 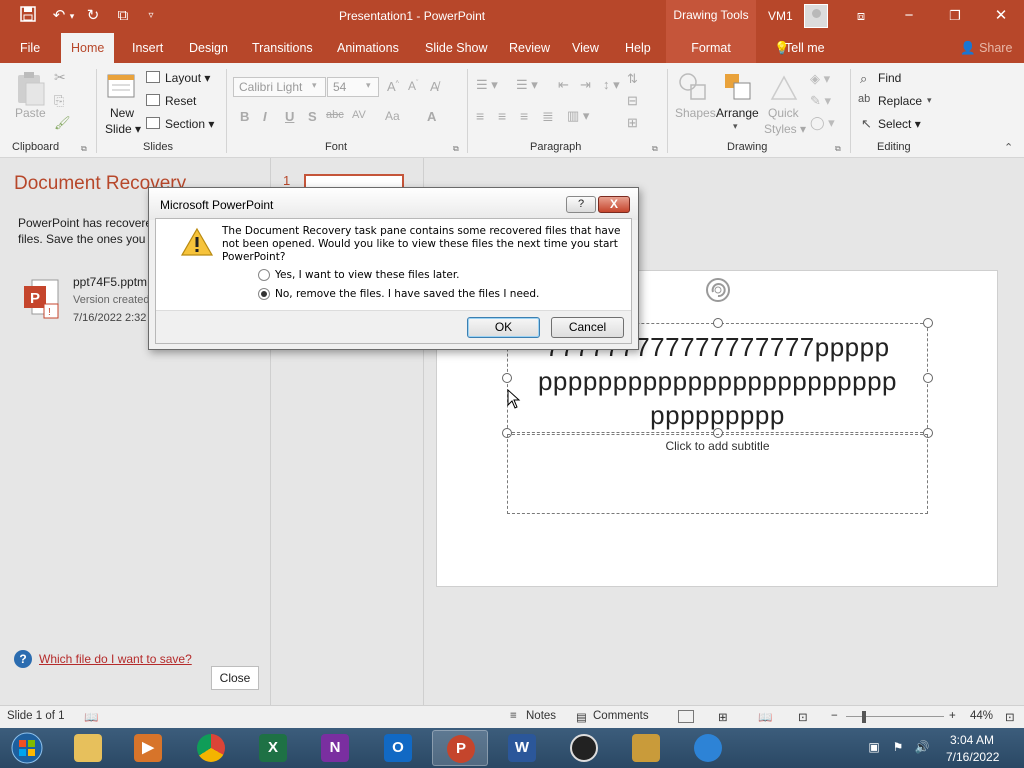 What do you see at coordinates (541, 716) in the screenshot?
I see `notes-button: Notes` at bounding box center [541, 716].